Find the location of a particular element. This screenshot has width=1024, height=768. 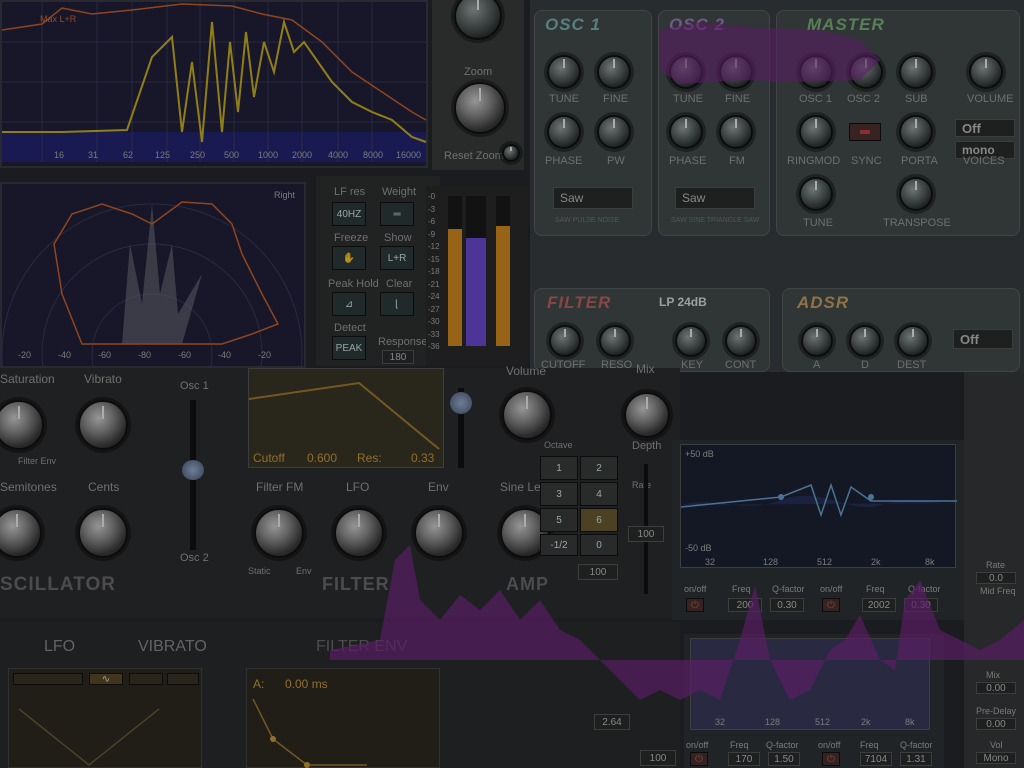

peak-hold-button: ⊿ is located at coordinates (349, 304).